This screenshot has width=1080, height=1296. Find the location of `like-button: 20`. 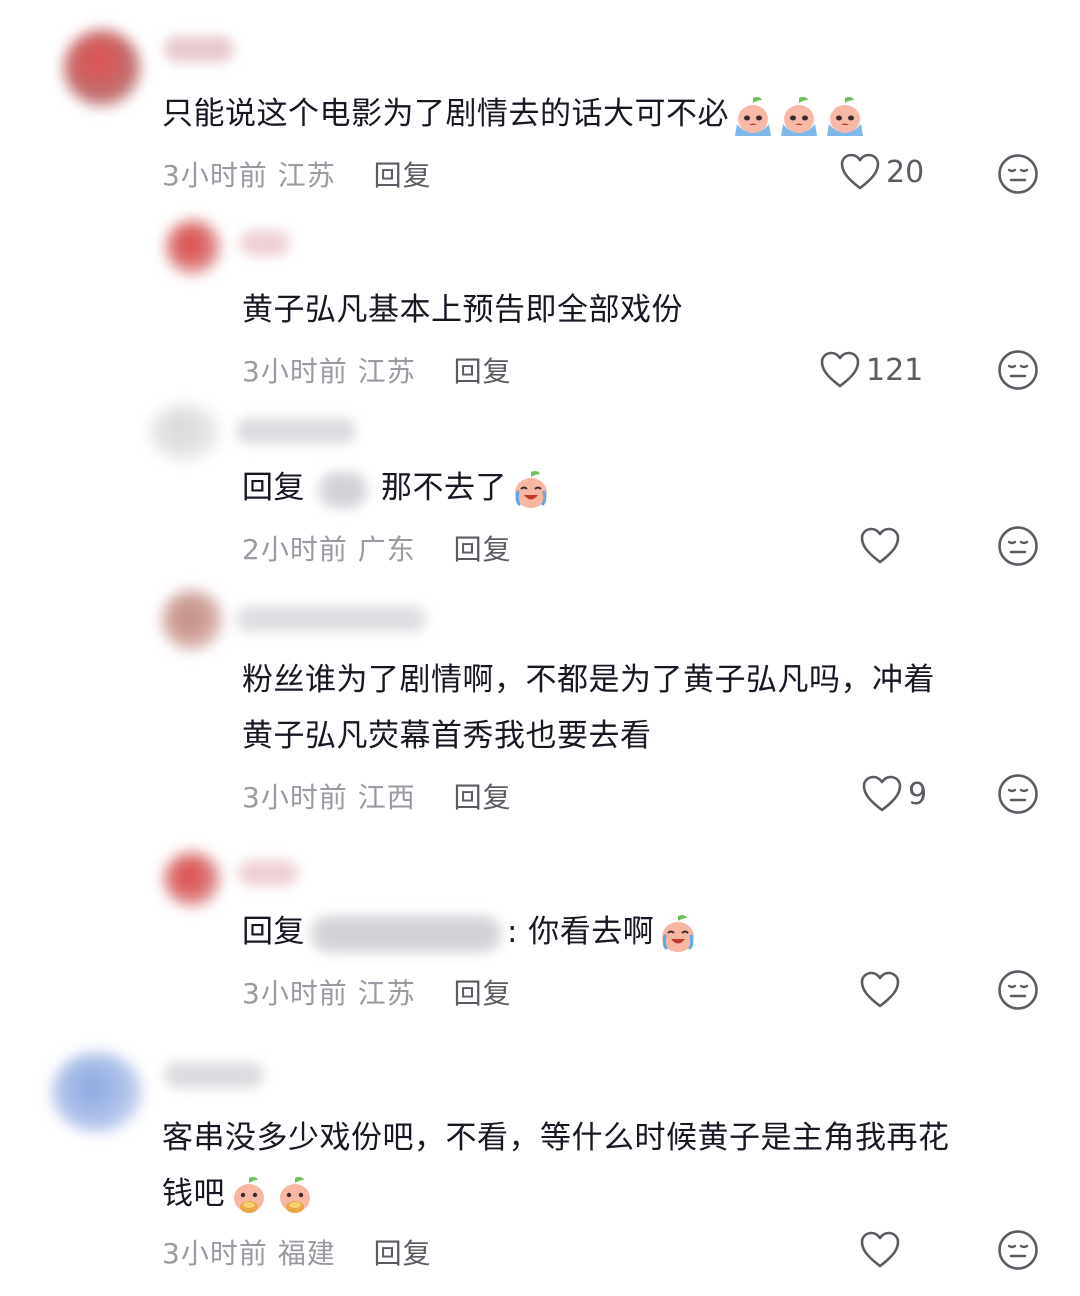

like-button: 20 is located at coordinates (881, 172).